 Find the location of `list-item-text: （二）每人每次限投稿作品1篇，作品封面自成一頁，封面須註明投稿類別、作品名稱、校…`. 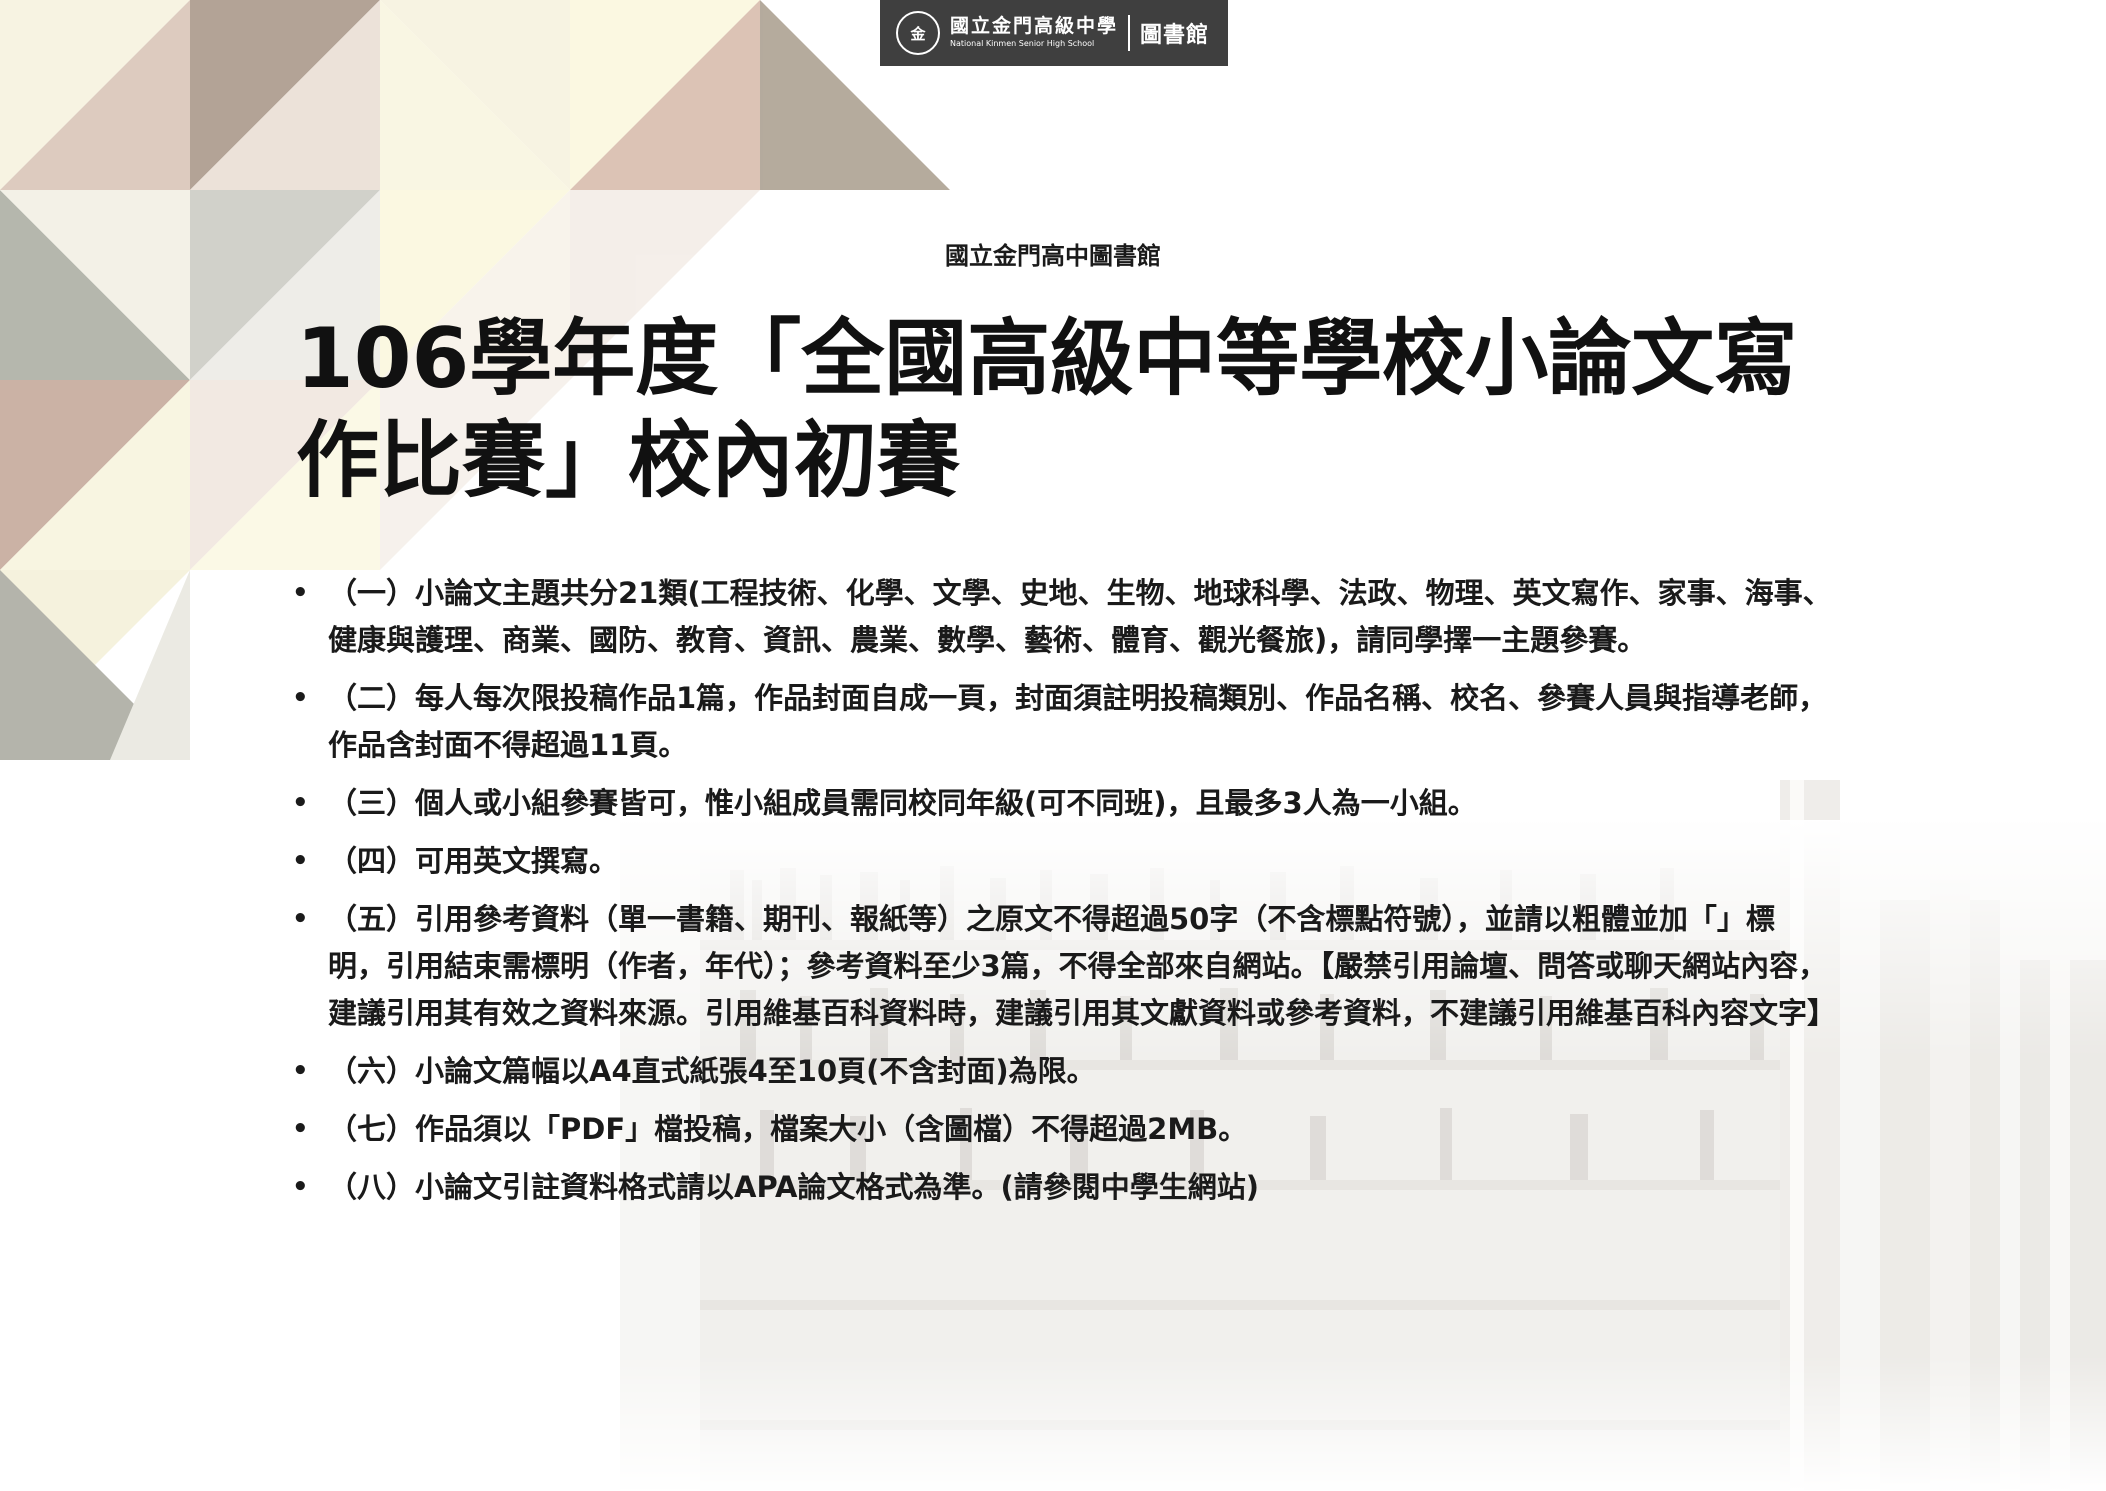

list-item-text: （二）每人每次限投稿作品1篇，作品封面自成一頁，封面須註明投稿類別、作品名稱、校… is located at coordinates (1078, 721).